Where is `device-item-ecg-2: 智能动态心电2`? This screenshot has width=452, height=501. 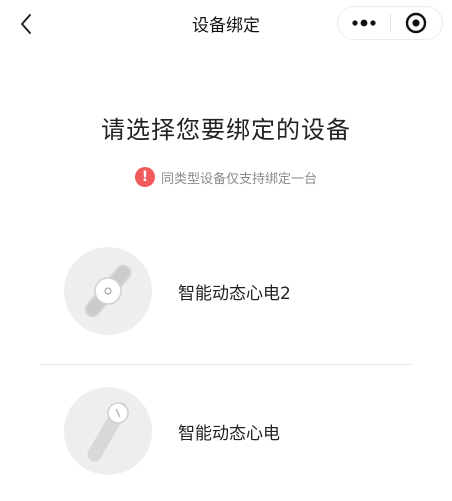 device-item-ecg-2: 智能动态心电2 is located at coordinates (239, 291).